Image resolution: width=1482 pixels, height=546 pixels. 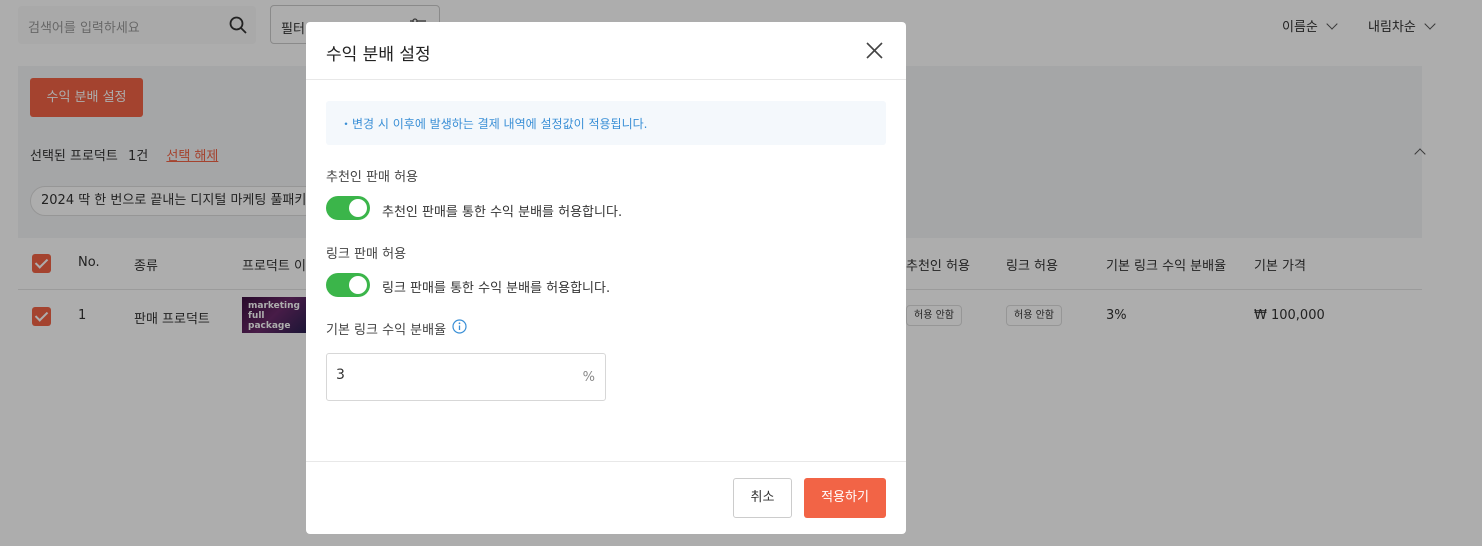 What do you see at coordinates (451, 375) in the screenshot?
I see `rate-input` at bounding box center [451, 375].